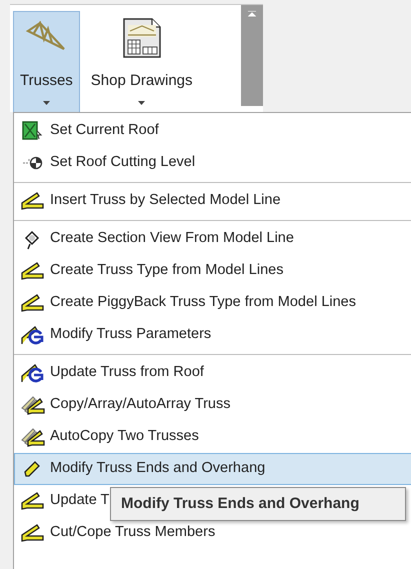 Image resolution: width=411 pixels, height=569 pixels. I want to click on menu-item-label: AutoCopy Two Trusses, so click(124, 436).